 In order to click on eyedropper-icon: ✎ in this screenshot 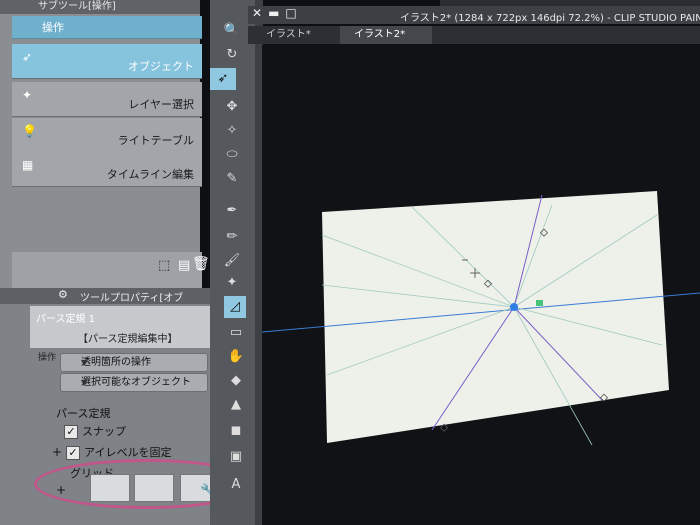, I will do `click(232, 179)`.